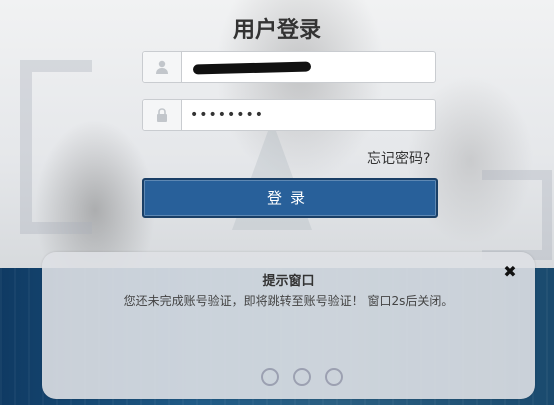  What do you see at coordinates (276, 30) in the screenshot?
I see `page-title: 用户登录` at bounding box center [276, 30].